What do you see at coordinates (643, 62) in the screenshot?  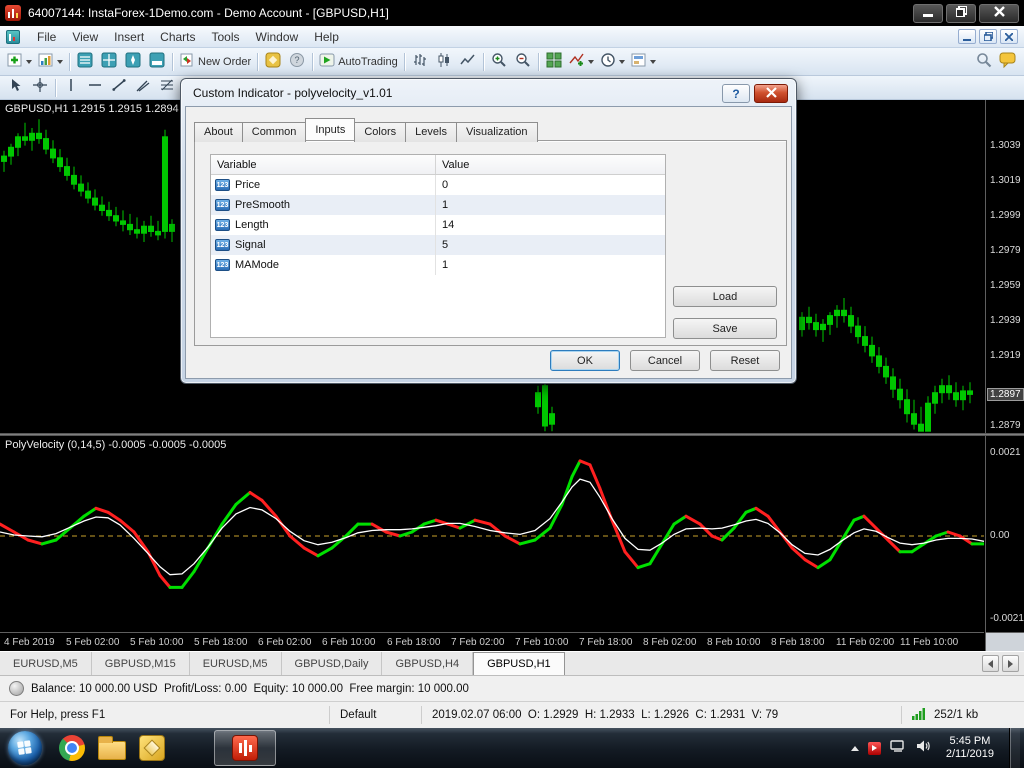 I see `templates-button` at bounding box center [643, 62].